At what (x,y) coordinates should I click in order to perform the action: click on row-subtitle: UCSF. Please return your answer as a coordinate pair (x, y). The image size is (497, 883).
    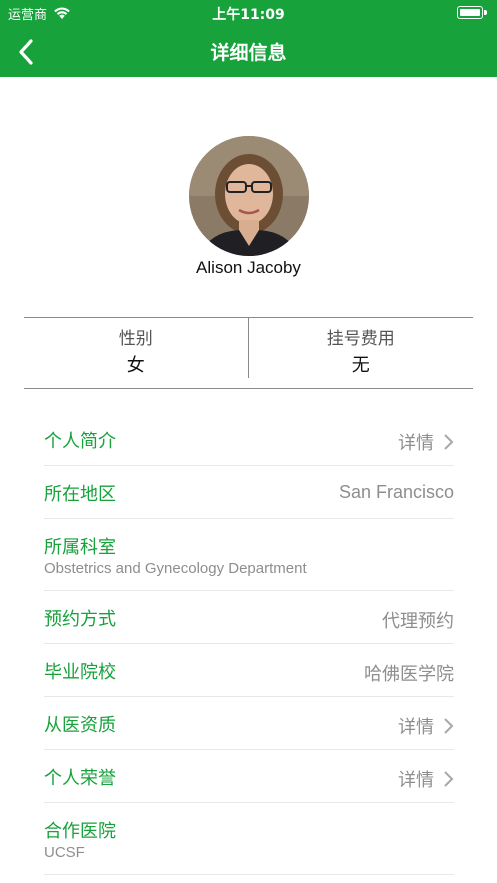
    Looking at the image, I should click on (64, 852).